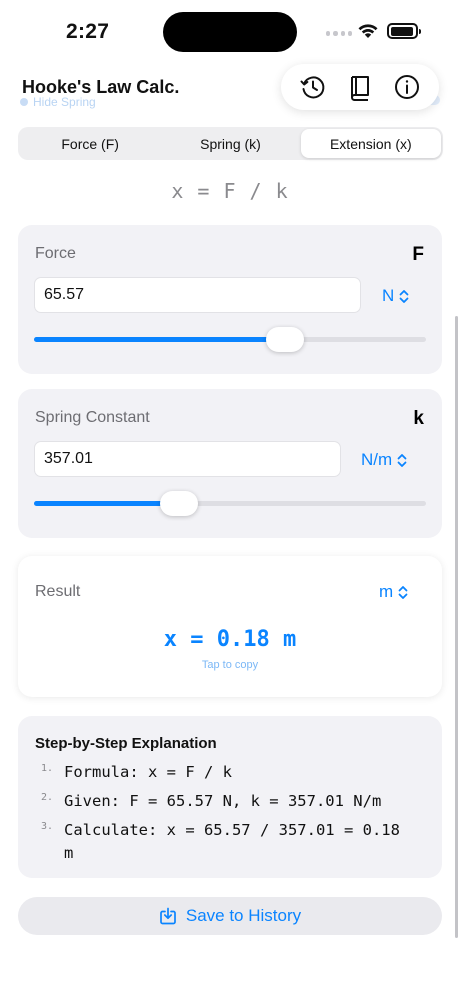  I want to click on steps-title: Step-by-Step Explanation, so click(126, 743).